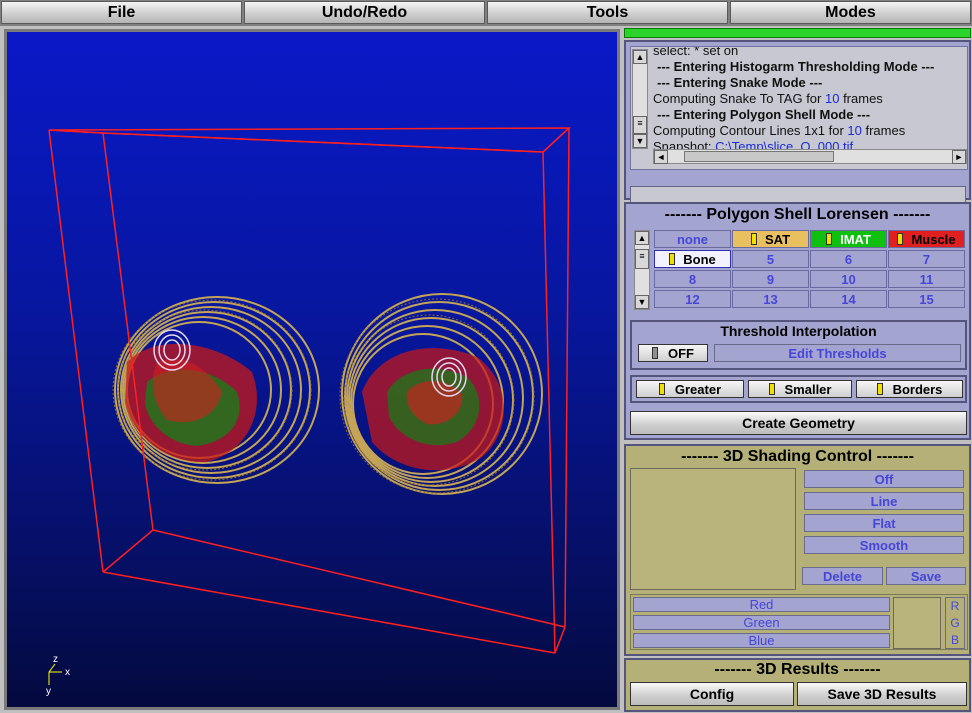 The height and width of the screenshot is (713, 972). What do you see at coordinates (797, 456) in the screenshot?
I see `shading-title: ------- 3D Shading Control -------` at bounding box center [797, 456].